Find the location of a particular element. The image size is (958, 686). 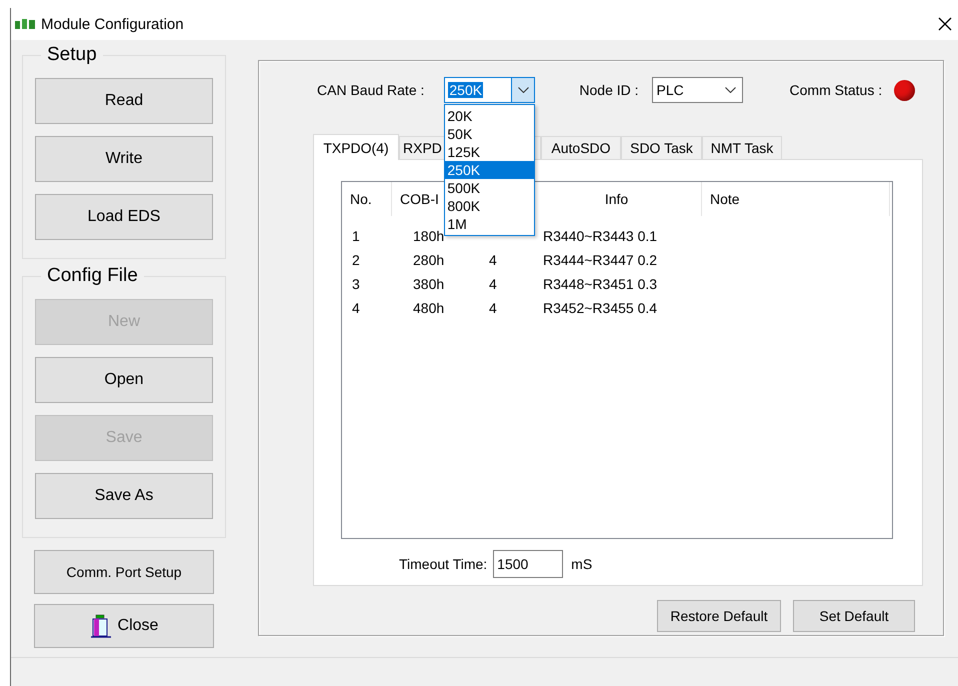

table-cell: R3448~R3451 0.3 is located at coordinates (600, 284).